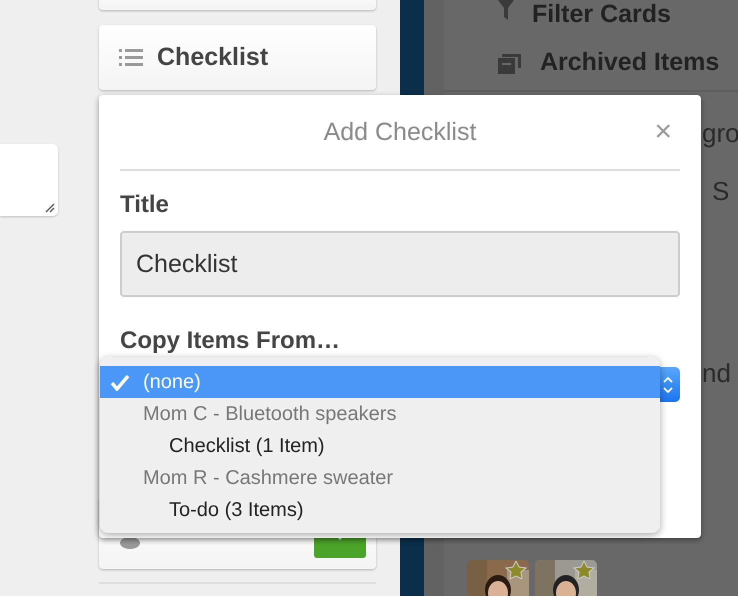  Describe the element at coordinates (400, 264) in the screenshot. I see `title-input-field: Checklist` at that location.